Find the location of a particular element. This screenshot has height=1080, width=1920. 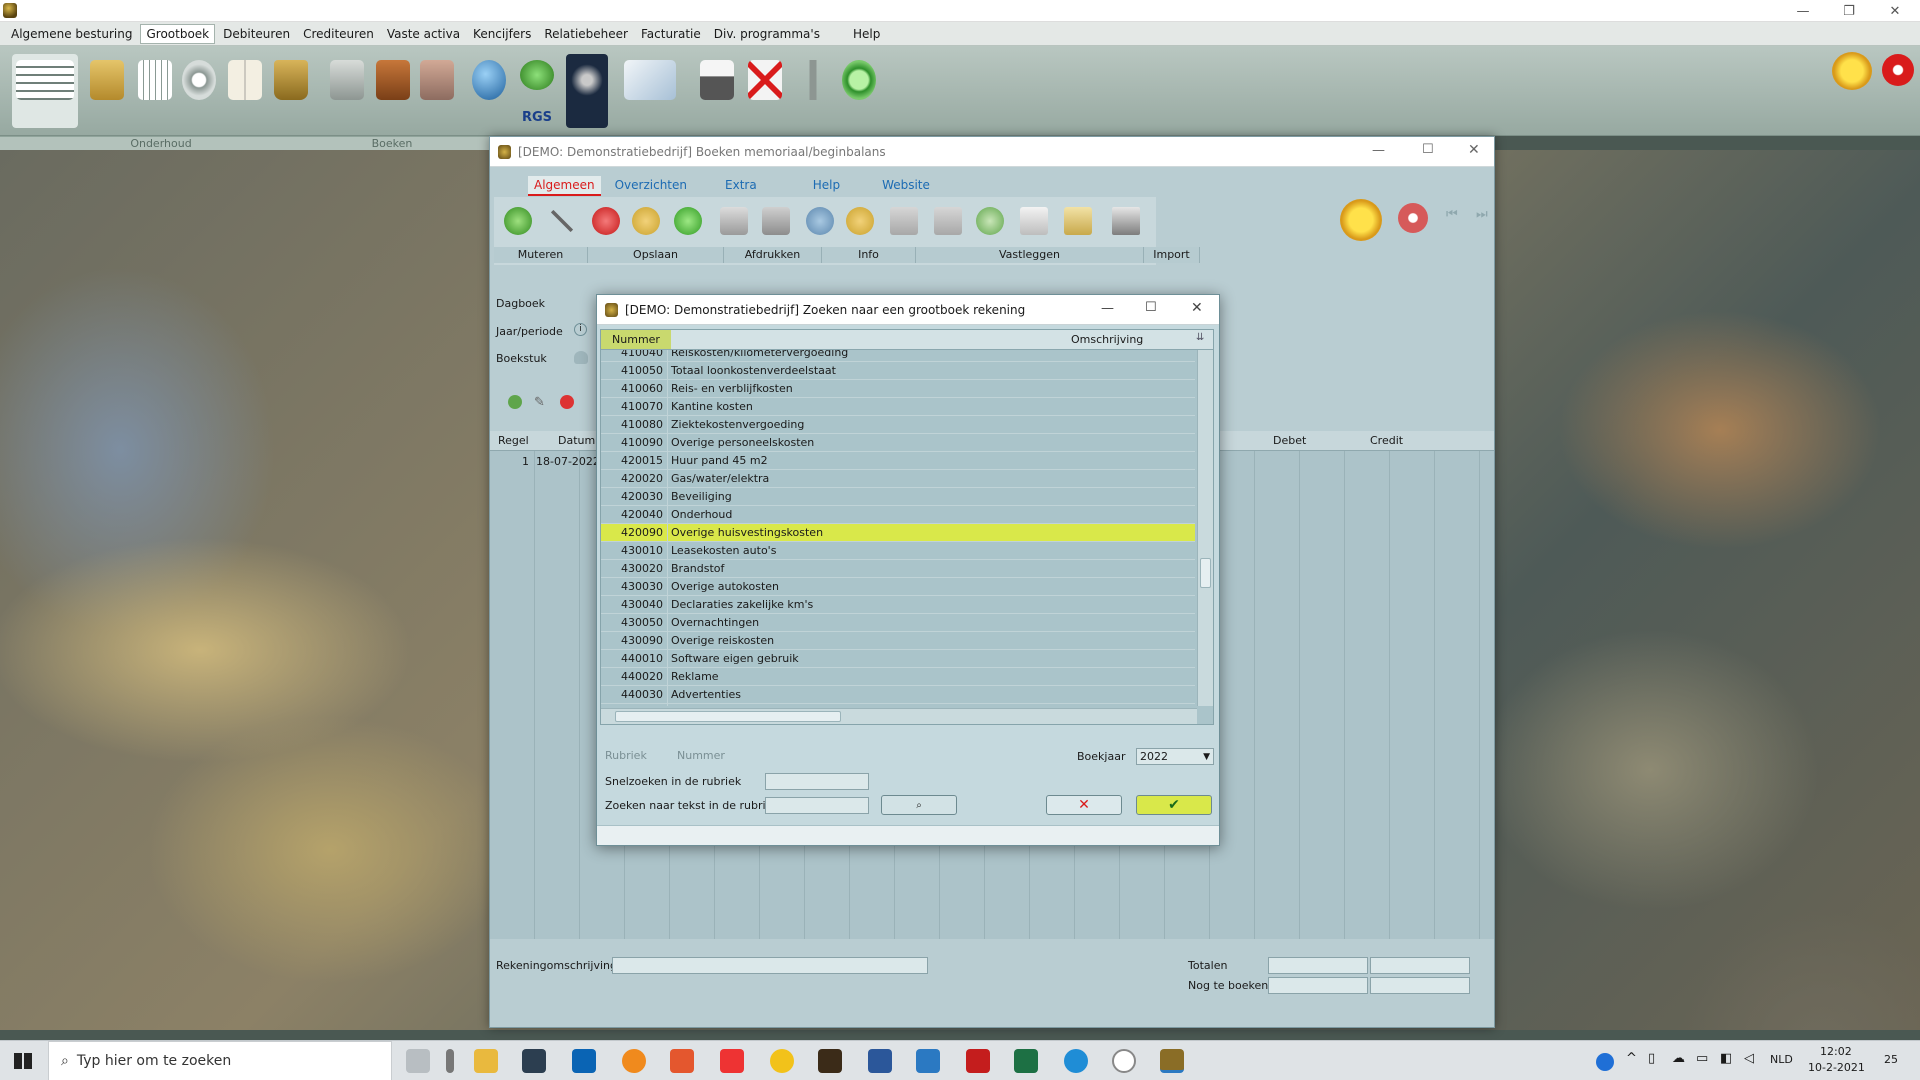

menu-kencijfers: Kencijfers is located at coordinates (502, 34).